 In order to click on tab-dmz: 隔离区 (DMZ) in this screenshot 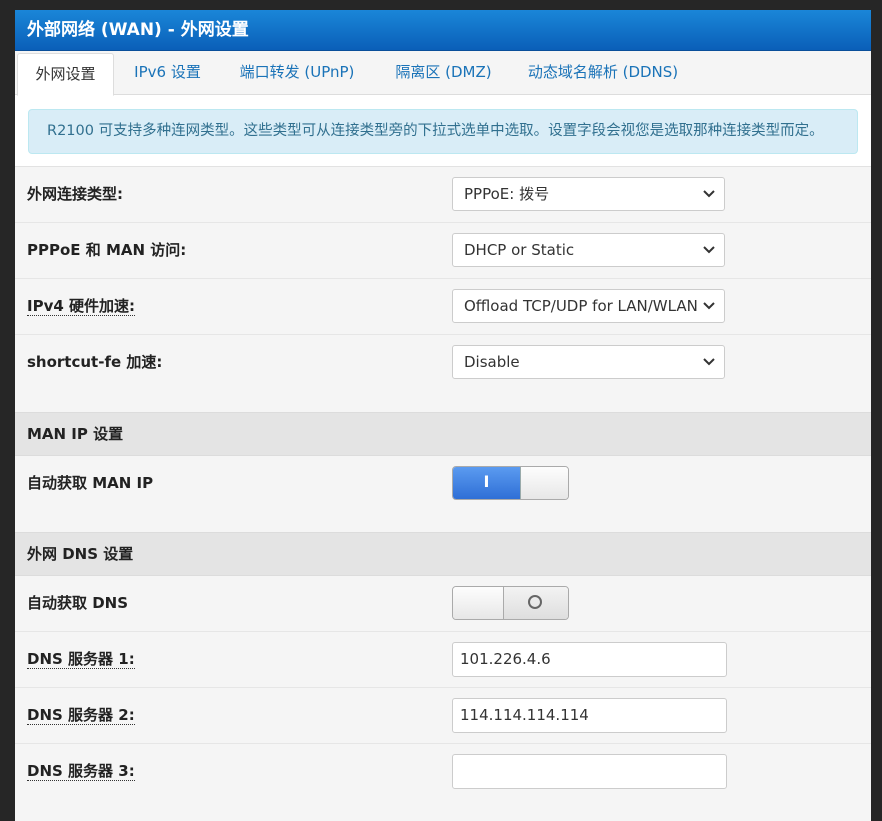, I will do `click(443, 72)`.